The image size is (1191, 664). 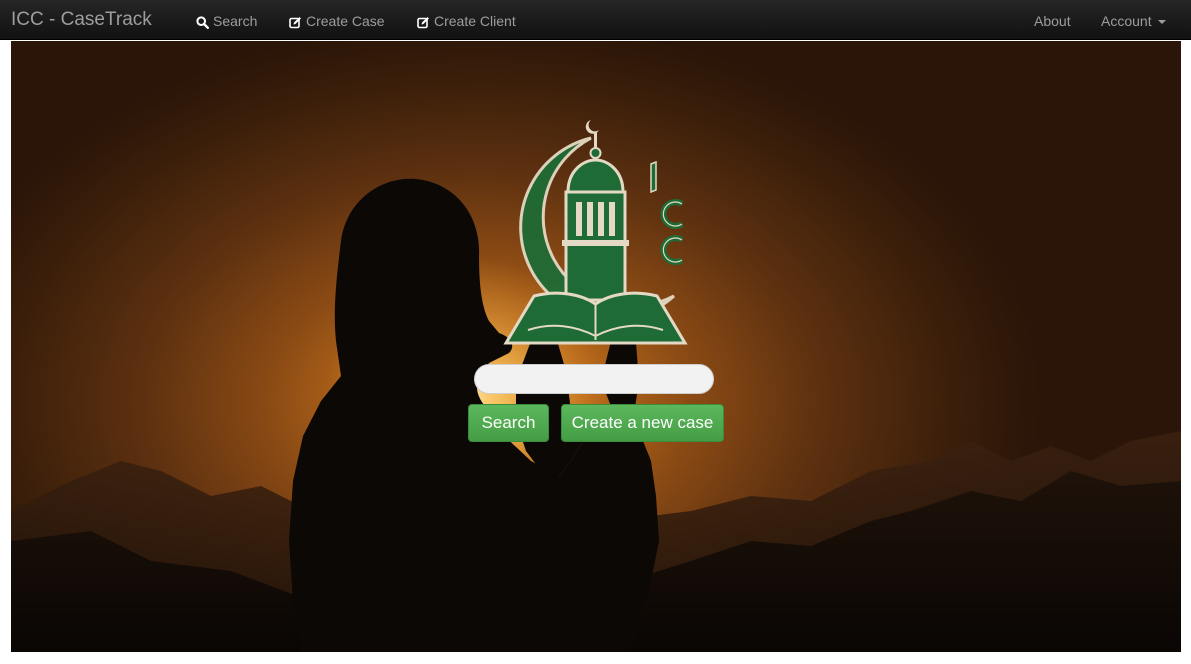 I want to click on search-icon, so click(x=203, y=22).